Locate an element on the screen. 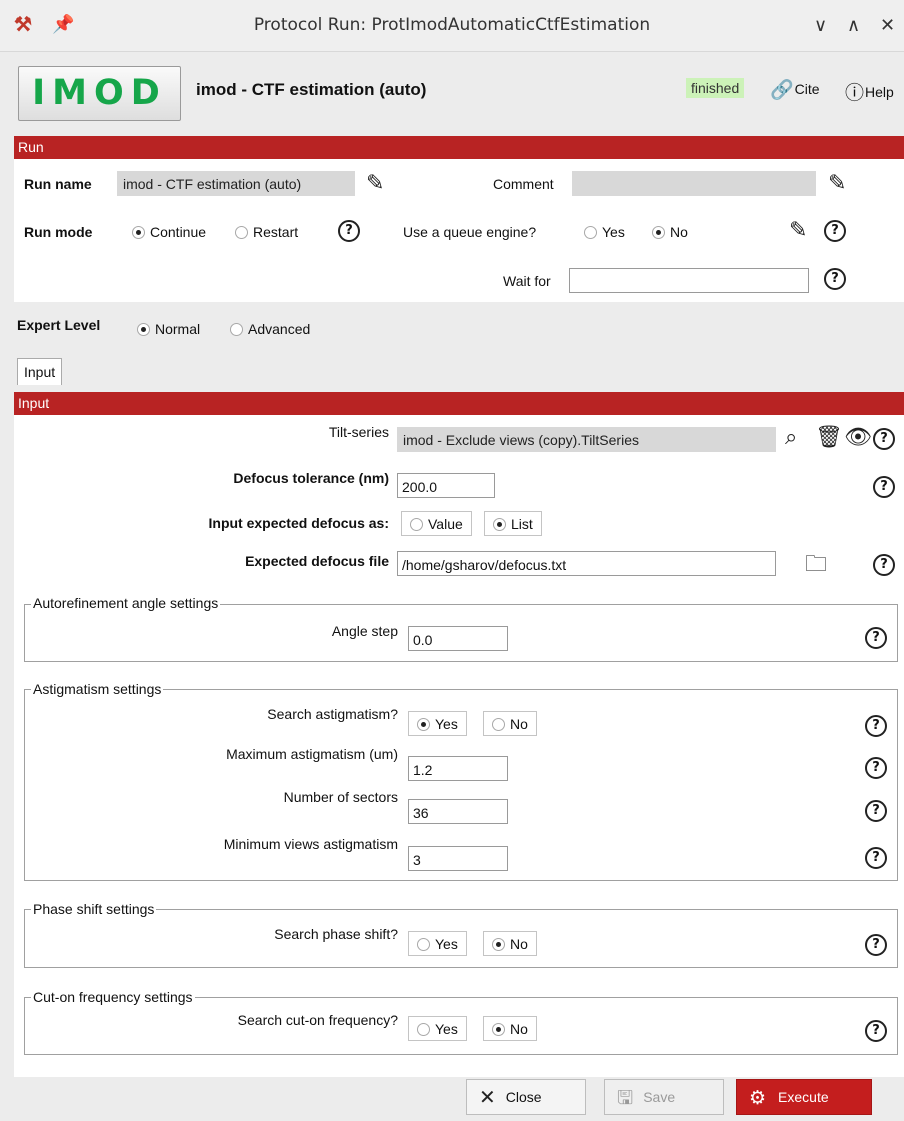  cite-button: 🔗Cite is located at coordinates (795, 90).